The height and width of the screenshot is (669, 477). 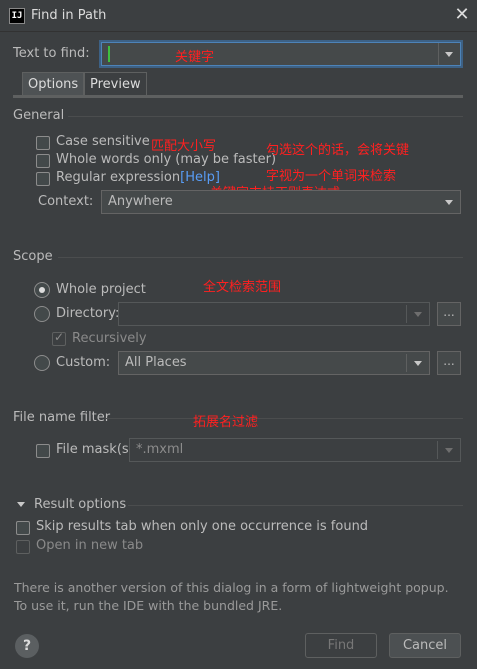 I want to click on custom-scope-select: All Places, so click(x=274, y=363).